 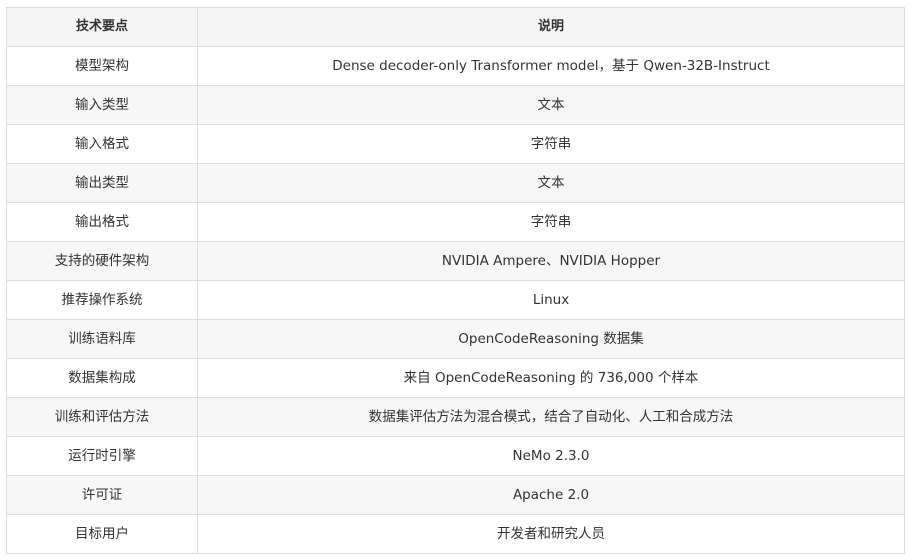 What do you see at coordinates (102, 105) in the screenshot?
I see `row-key: 输入类型` at bounding box center [102, 105].